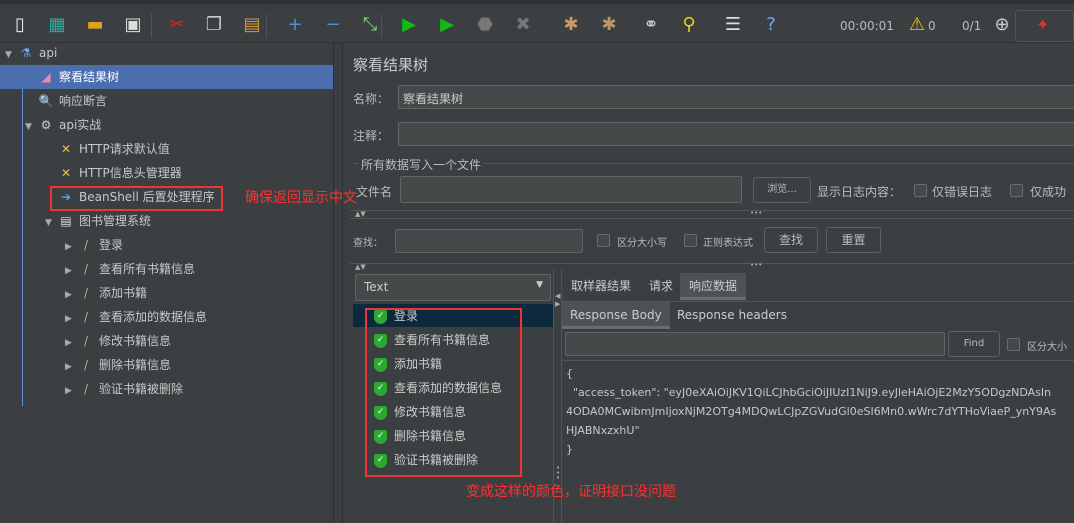  What do you see at coordinates (115, 221) in the screenshot?
I see `tree-item-label: 图书管理系统` at bounding box center [115, 221].